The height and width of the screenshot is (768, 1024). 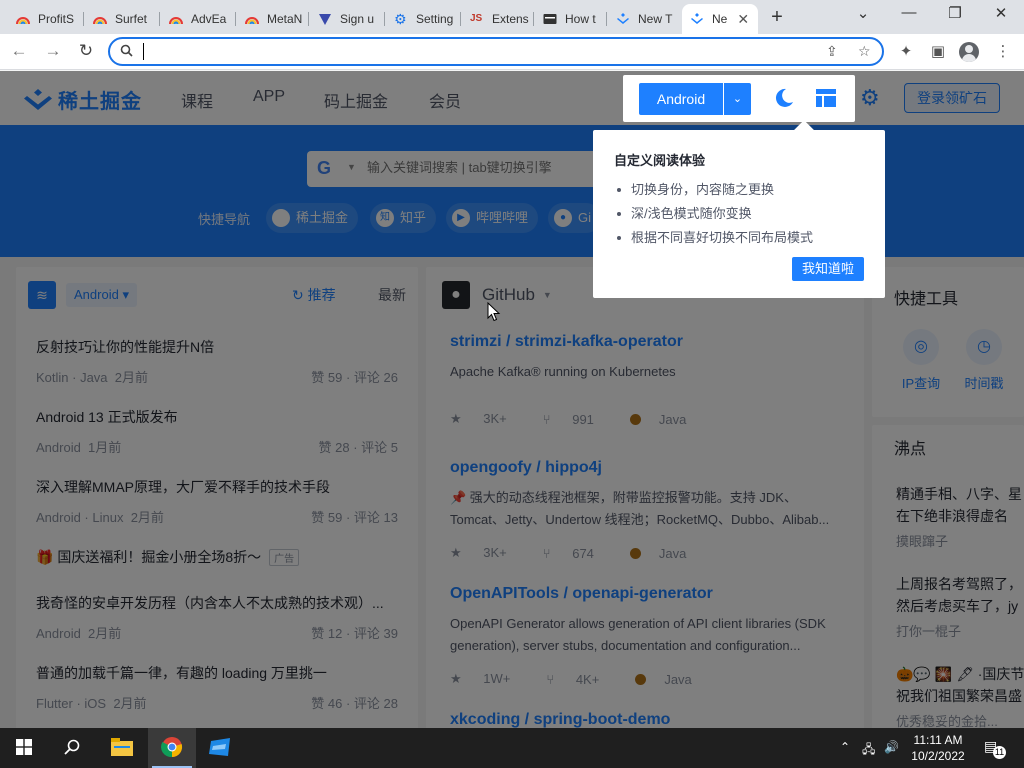 I want to click on browser-tab-active: Ne ✕, so click(x=720, y=19).